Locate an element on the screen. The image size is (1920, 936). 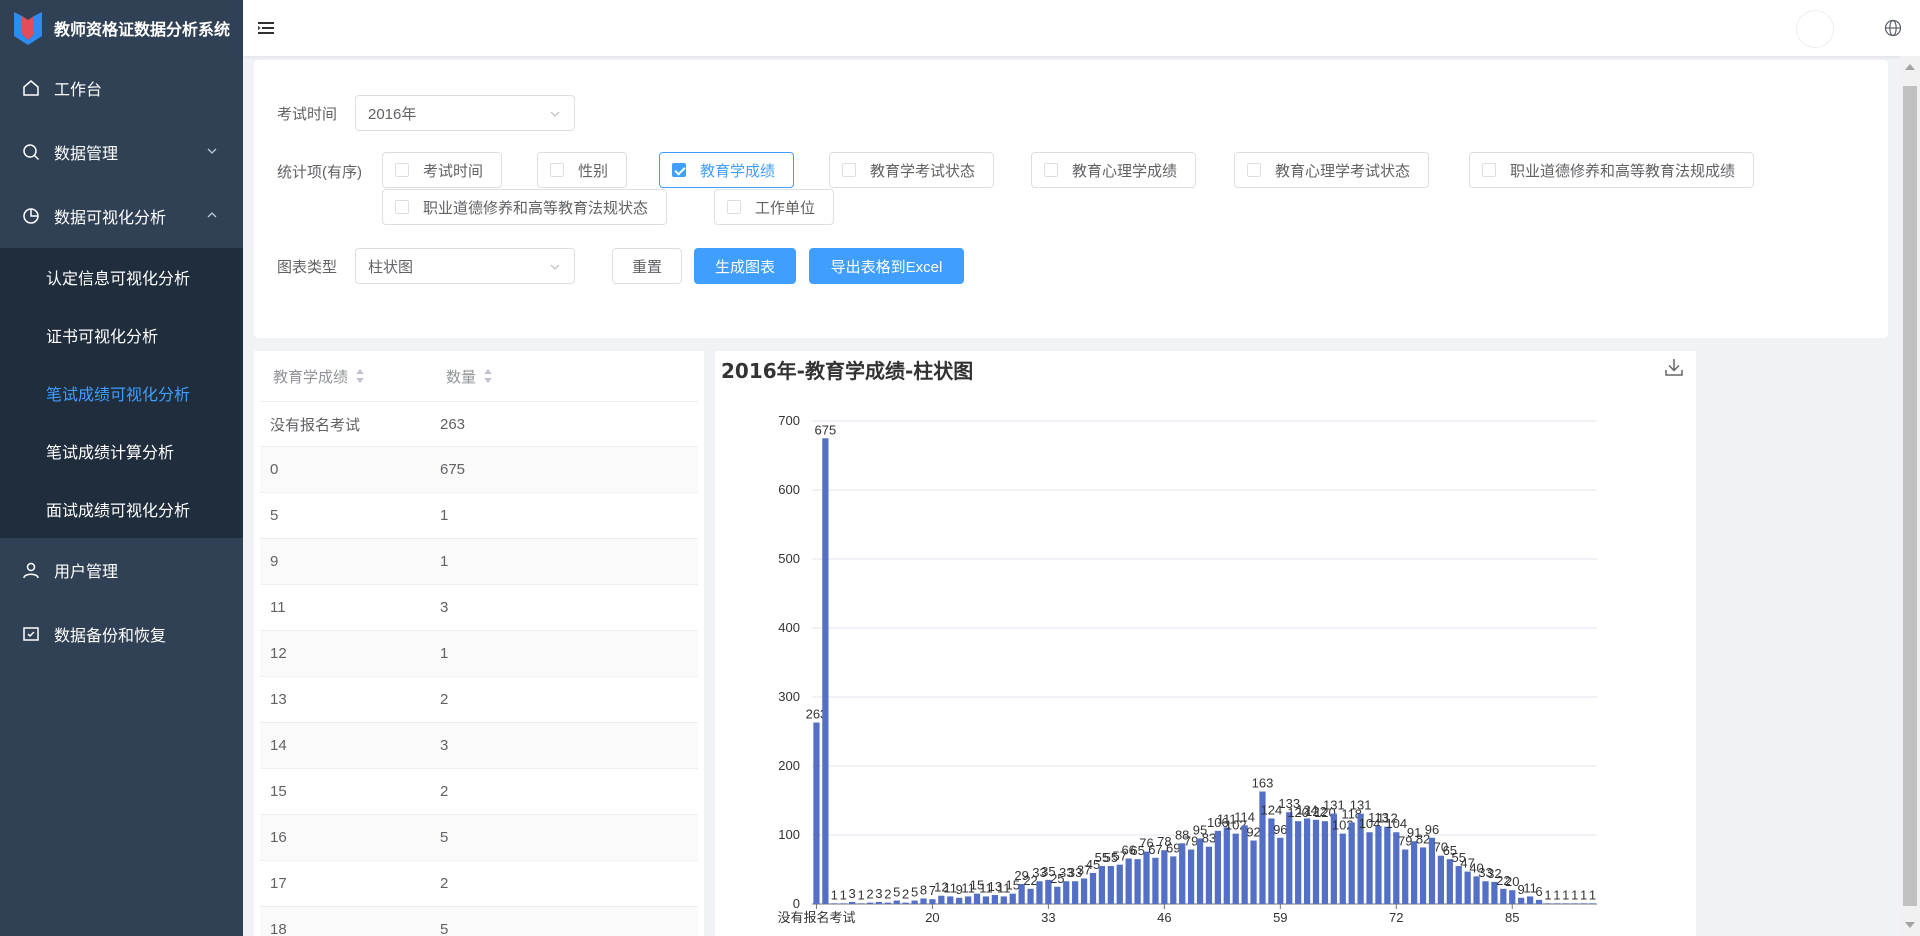
sidebar-item-workbench: 工作台 is located at coordinates (121, 88).